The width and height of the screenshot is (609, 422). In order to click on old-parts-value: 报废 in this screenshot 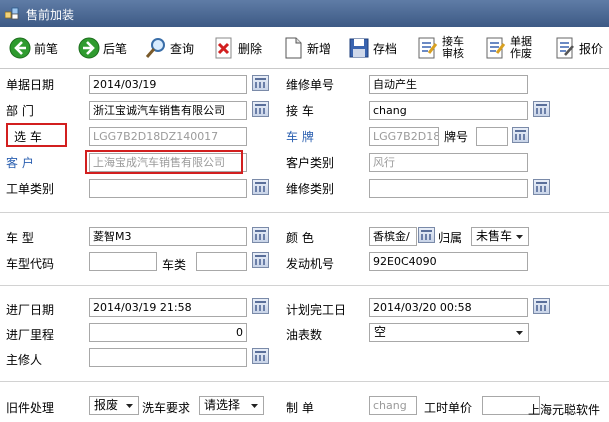, I will do `click(106, 405)`.